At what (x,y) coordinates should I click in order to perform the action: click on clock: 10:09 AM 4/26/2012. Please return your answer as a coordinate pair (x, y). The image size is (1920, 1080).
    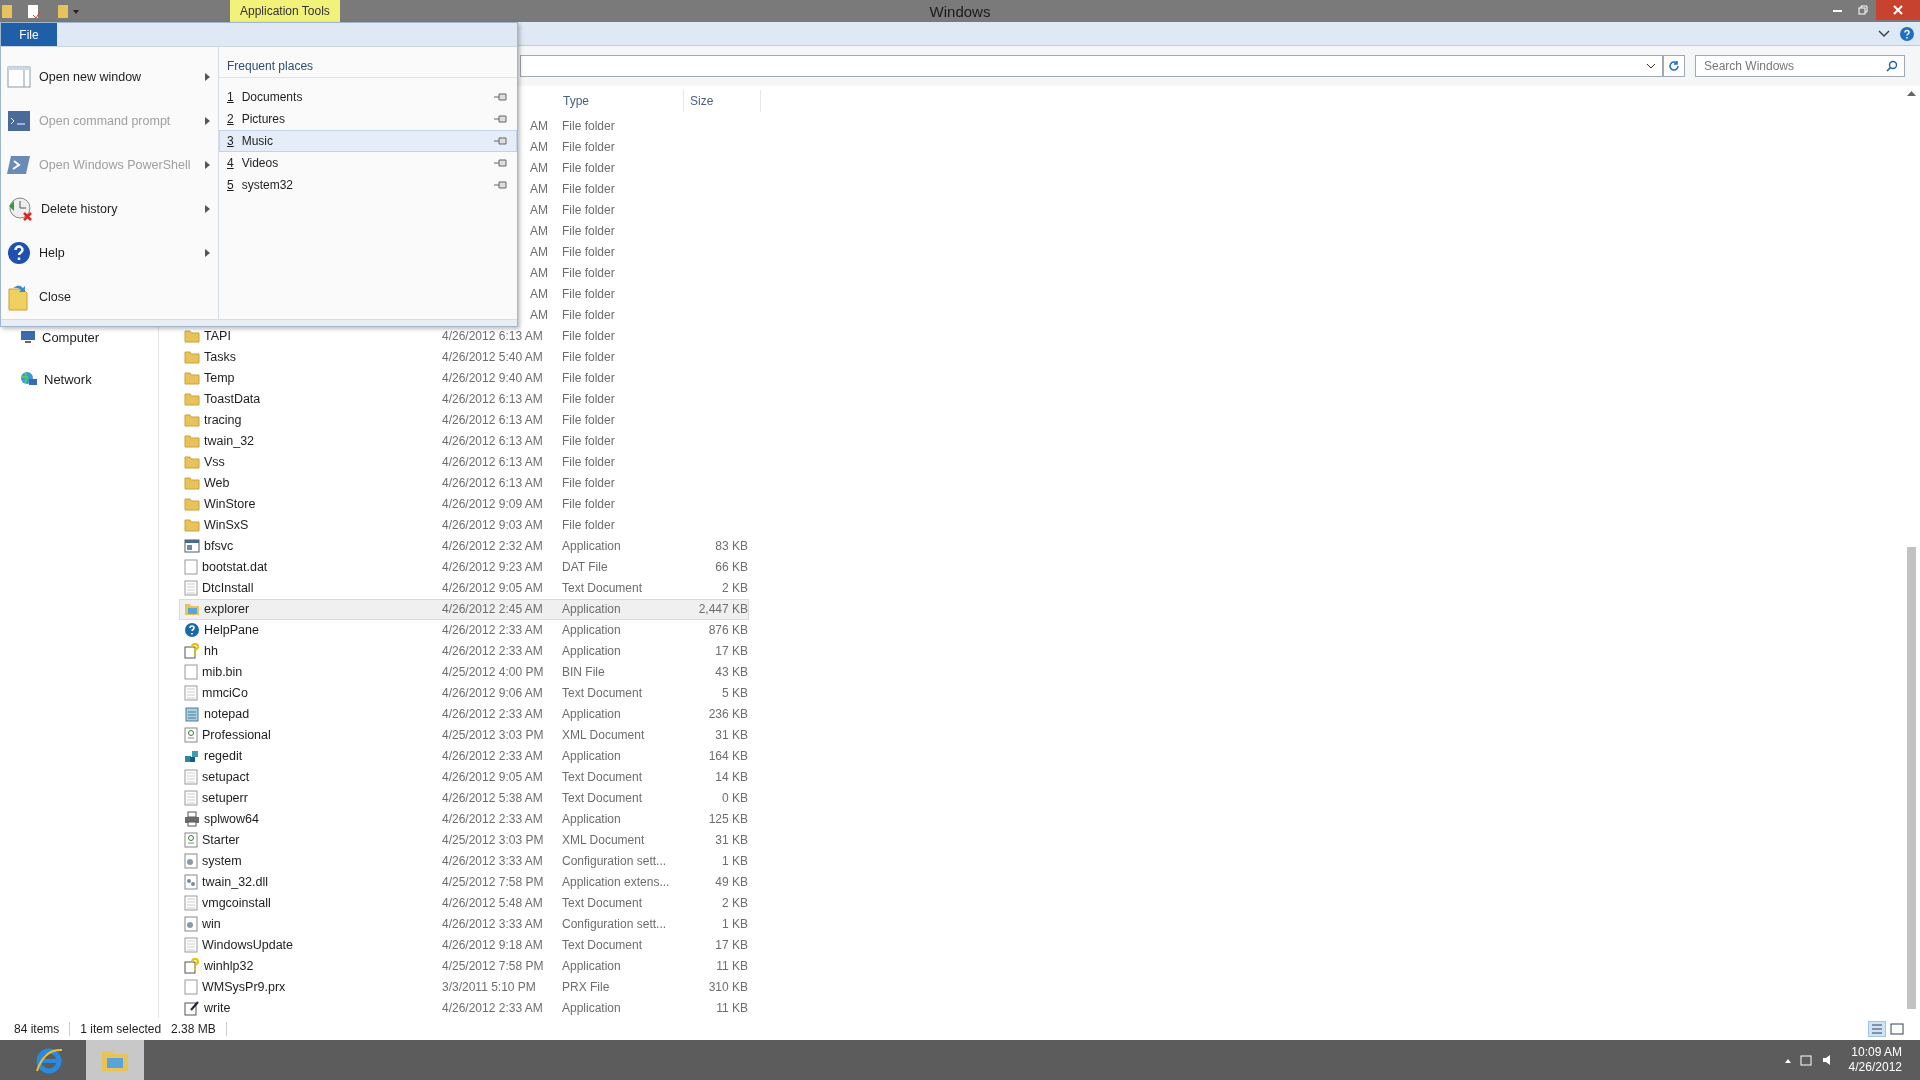
    Looking at the image, I should click on (1875, 1060).